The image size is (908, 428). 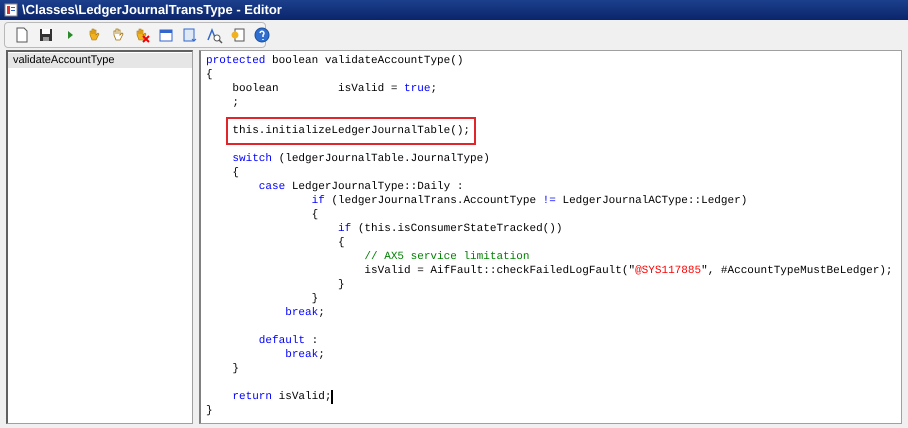 What do you see at coordinates (262, 35) in the screenshot?
I see `help-icon` at bounding box center [262, 35].